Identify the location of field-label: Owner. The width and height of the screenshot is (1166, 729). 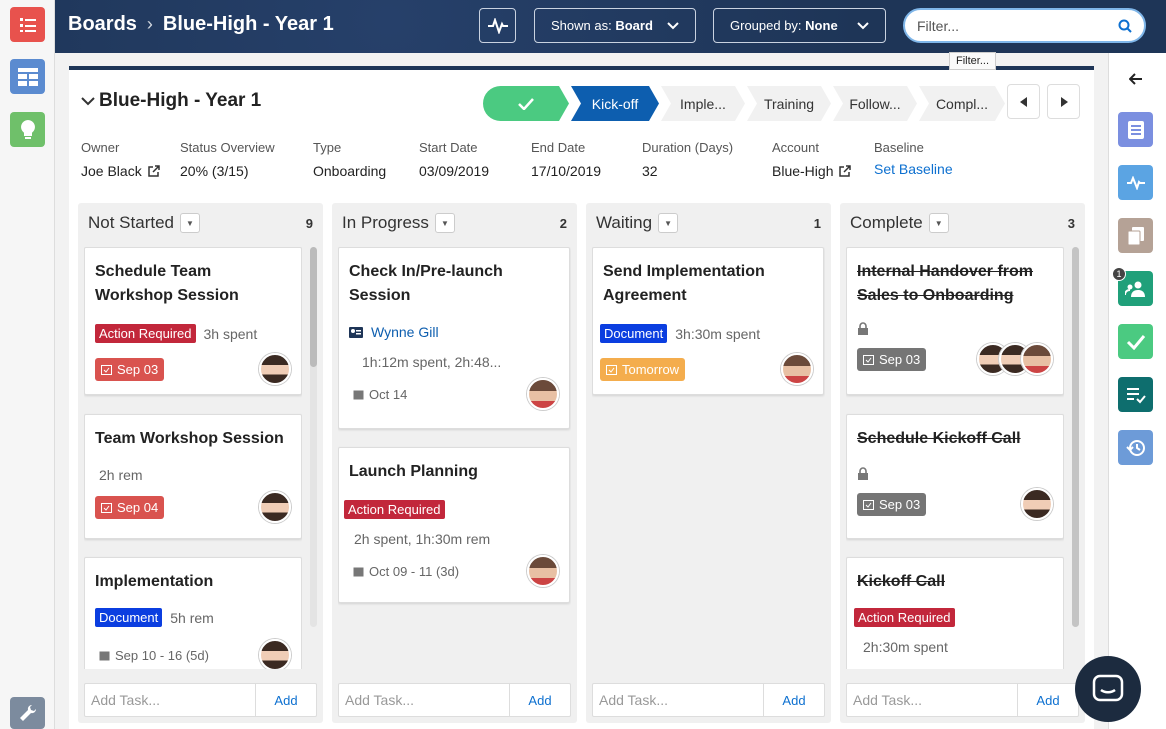
(100, 147).